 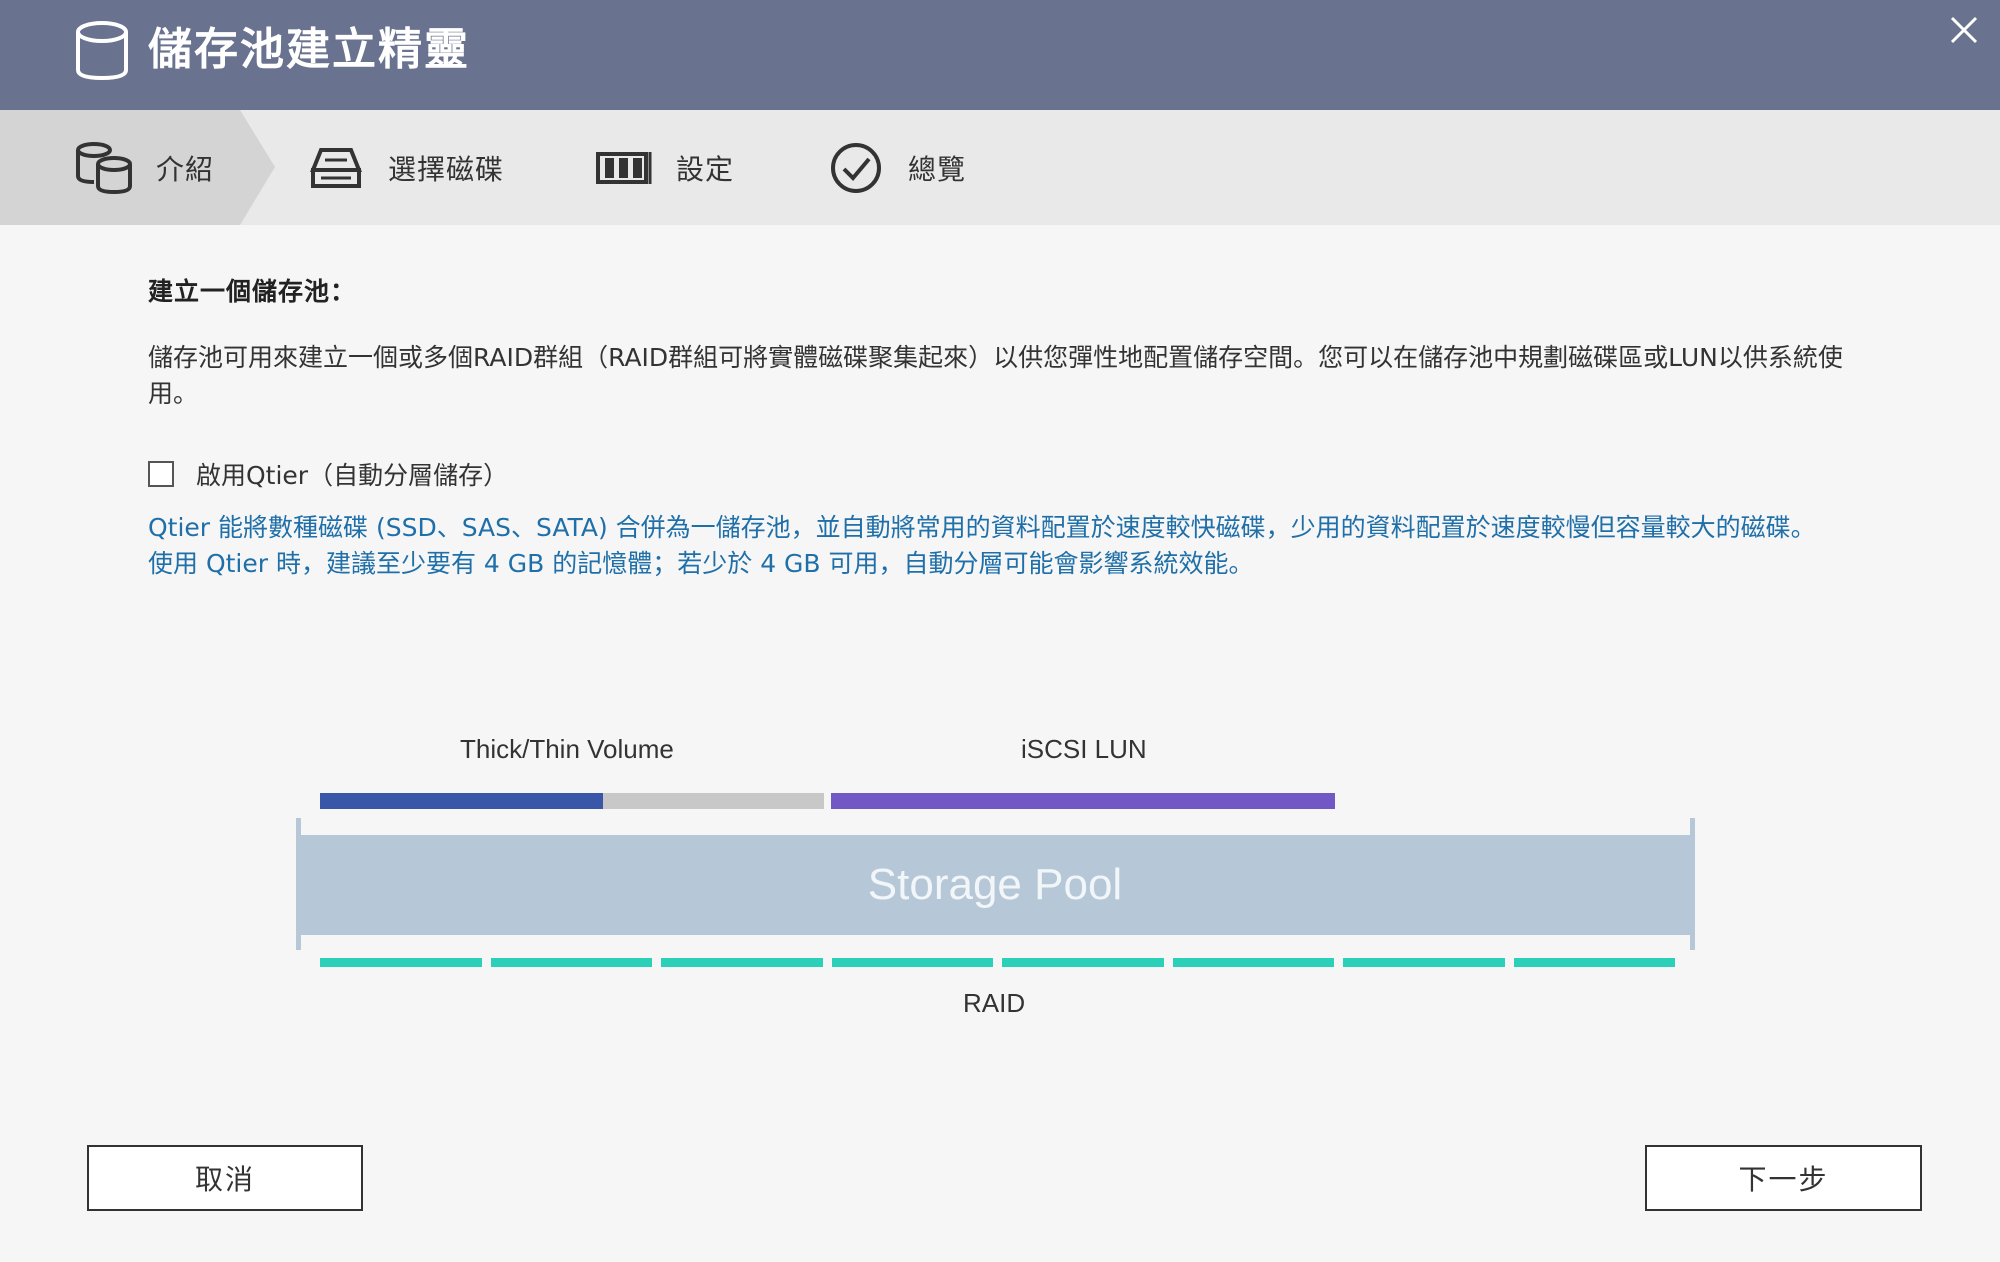 I want to click on storage-pool-bar: Storage Pool, so click(x=995, y=885).